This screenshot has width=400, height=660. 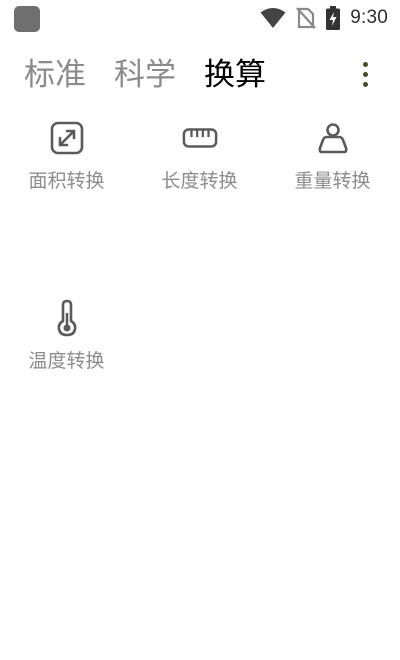 I want to click on more-vertical-icon, so click(x=365, y=74).